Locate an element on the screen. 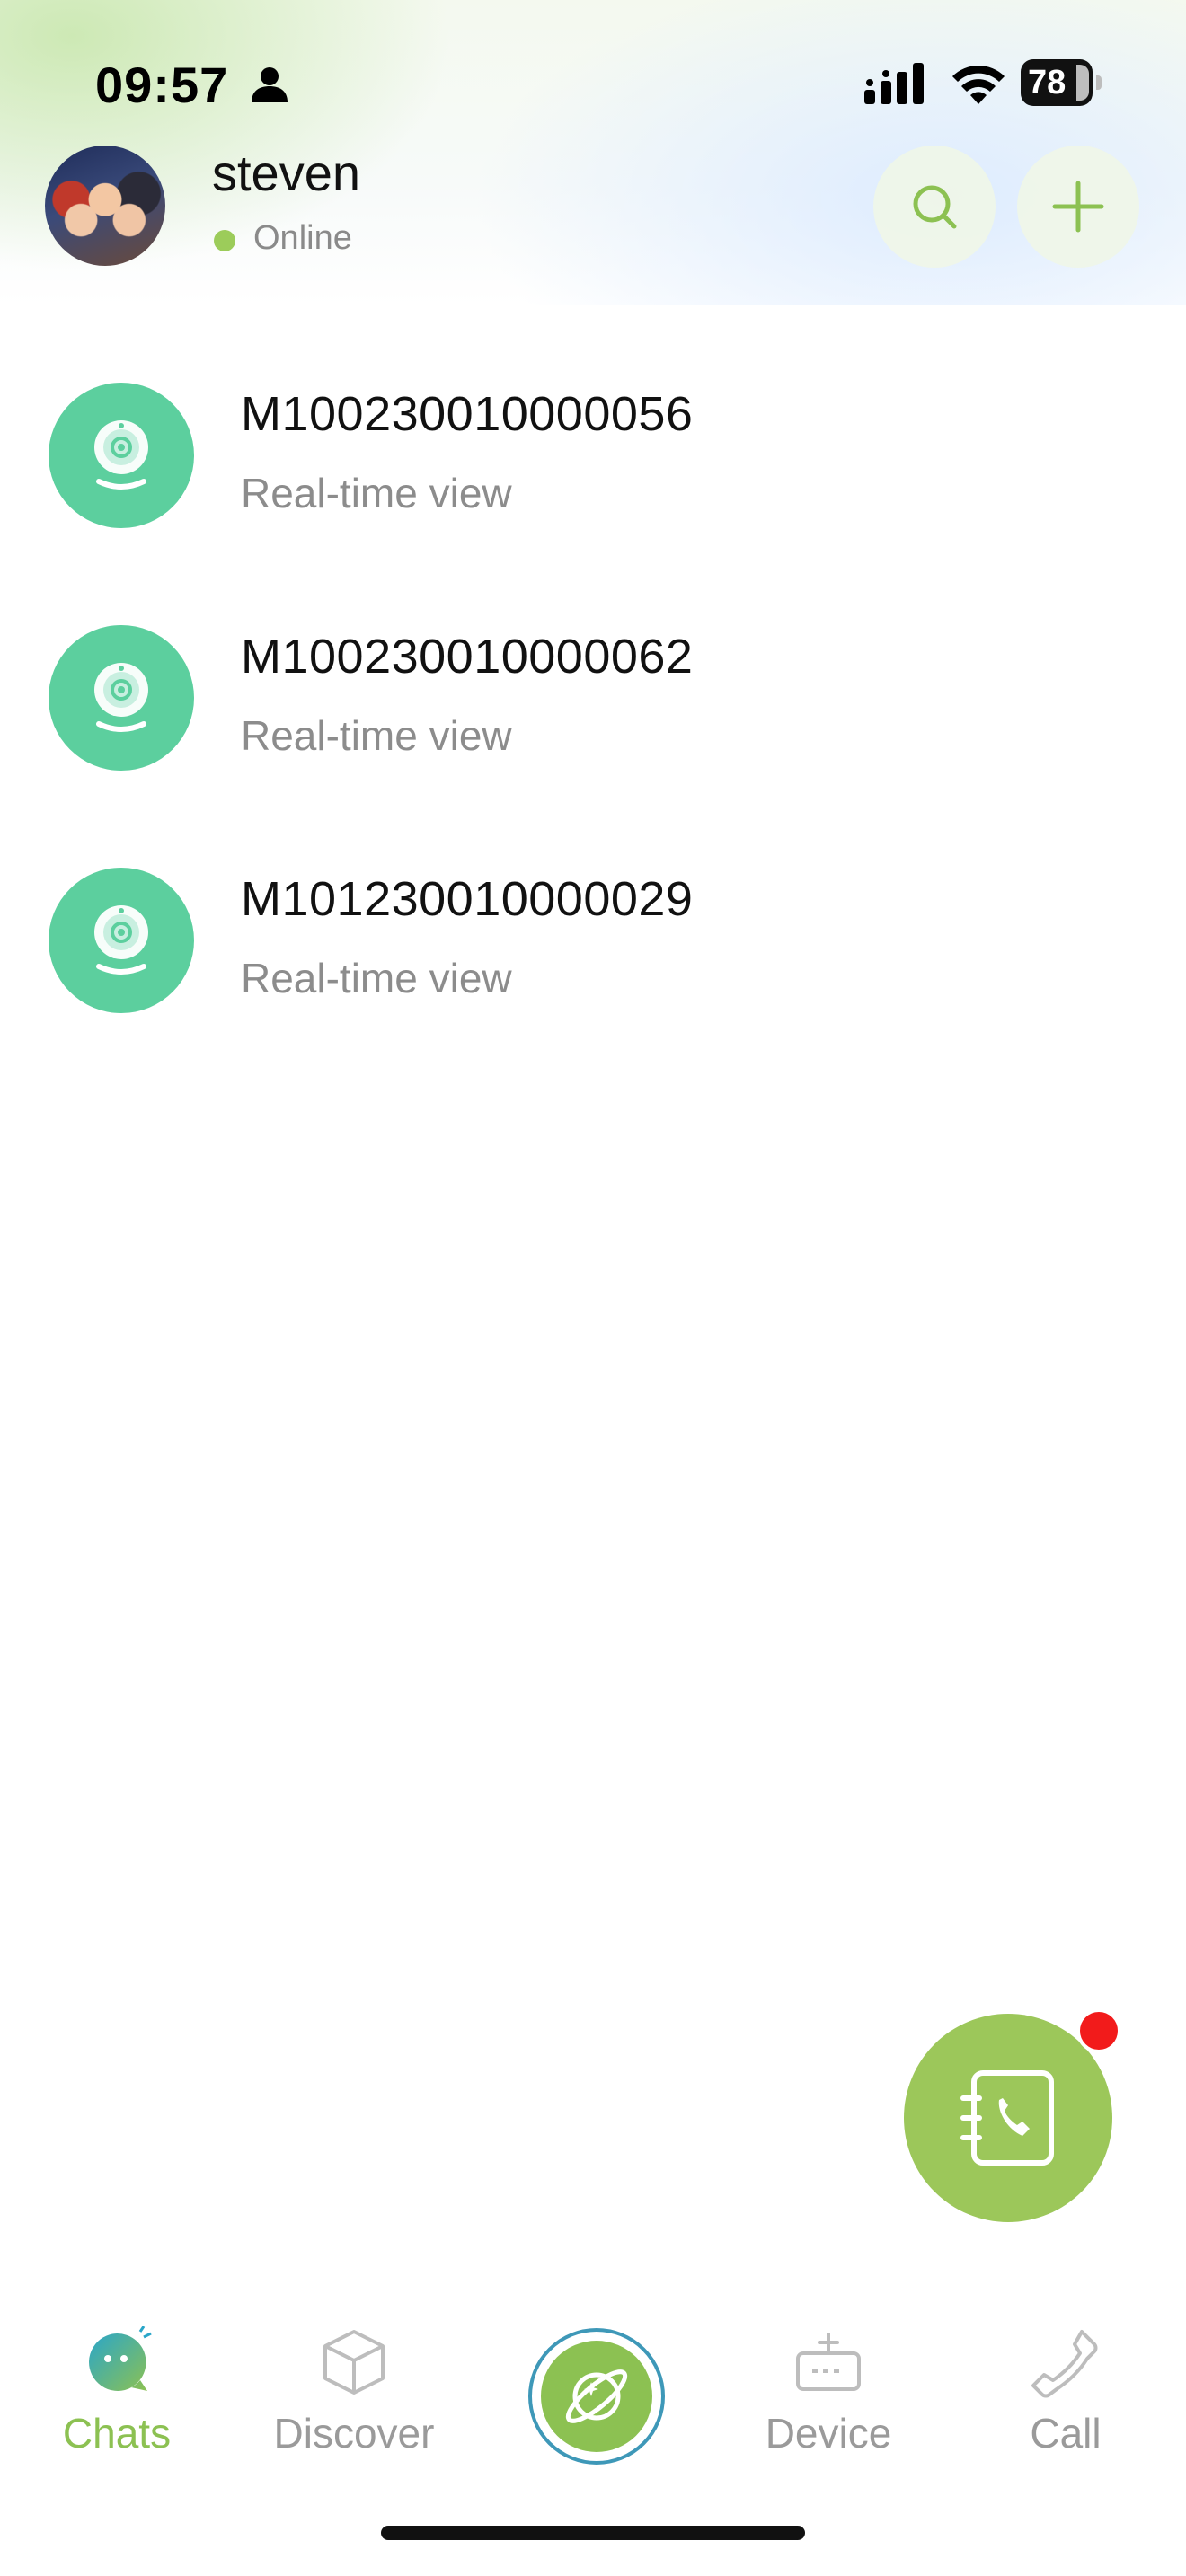 Image resolution: width=1186 pixels, height=2576 pixels. device-id: M101230010000029 is located at coordinates (467, 899).